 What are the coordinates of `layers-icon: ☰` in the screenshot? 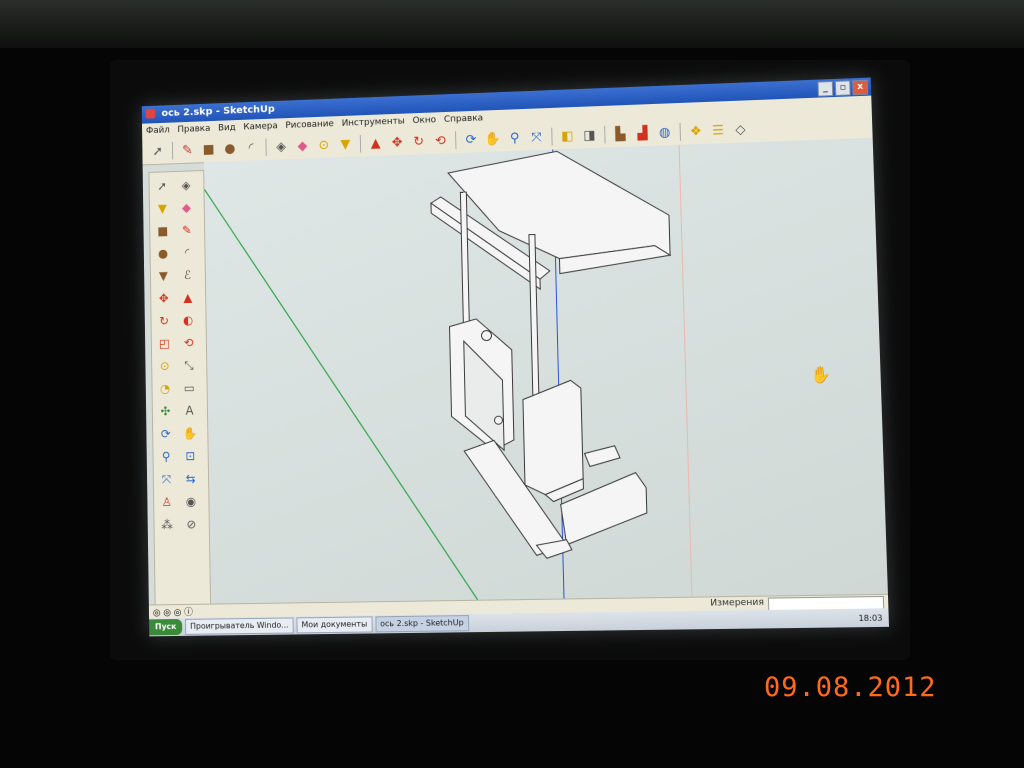 It's located at (718, 130).